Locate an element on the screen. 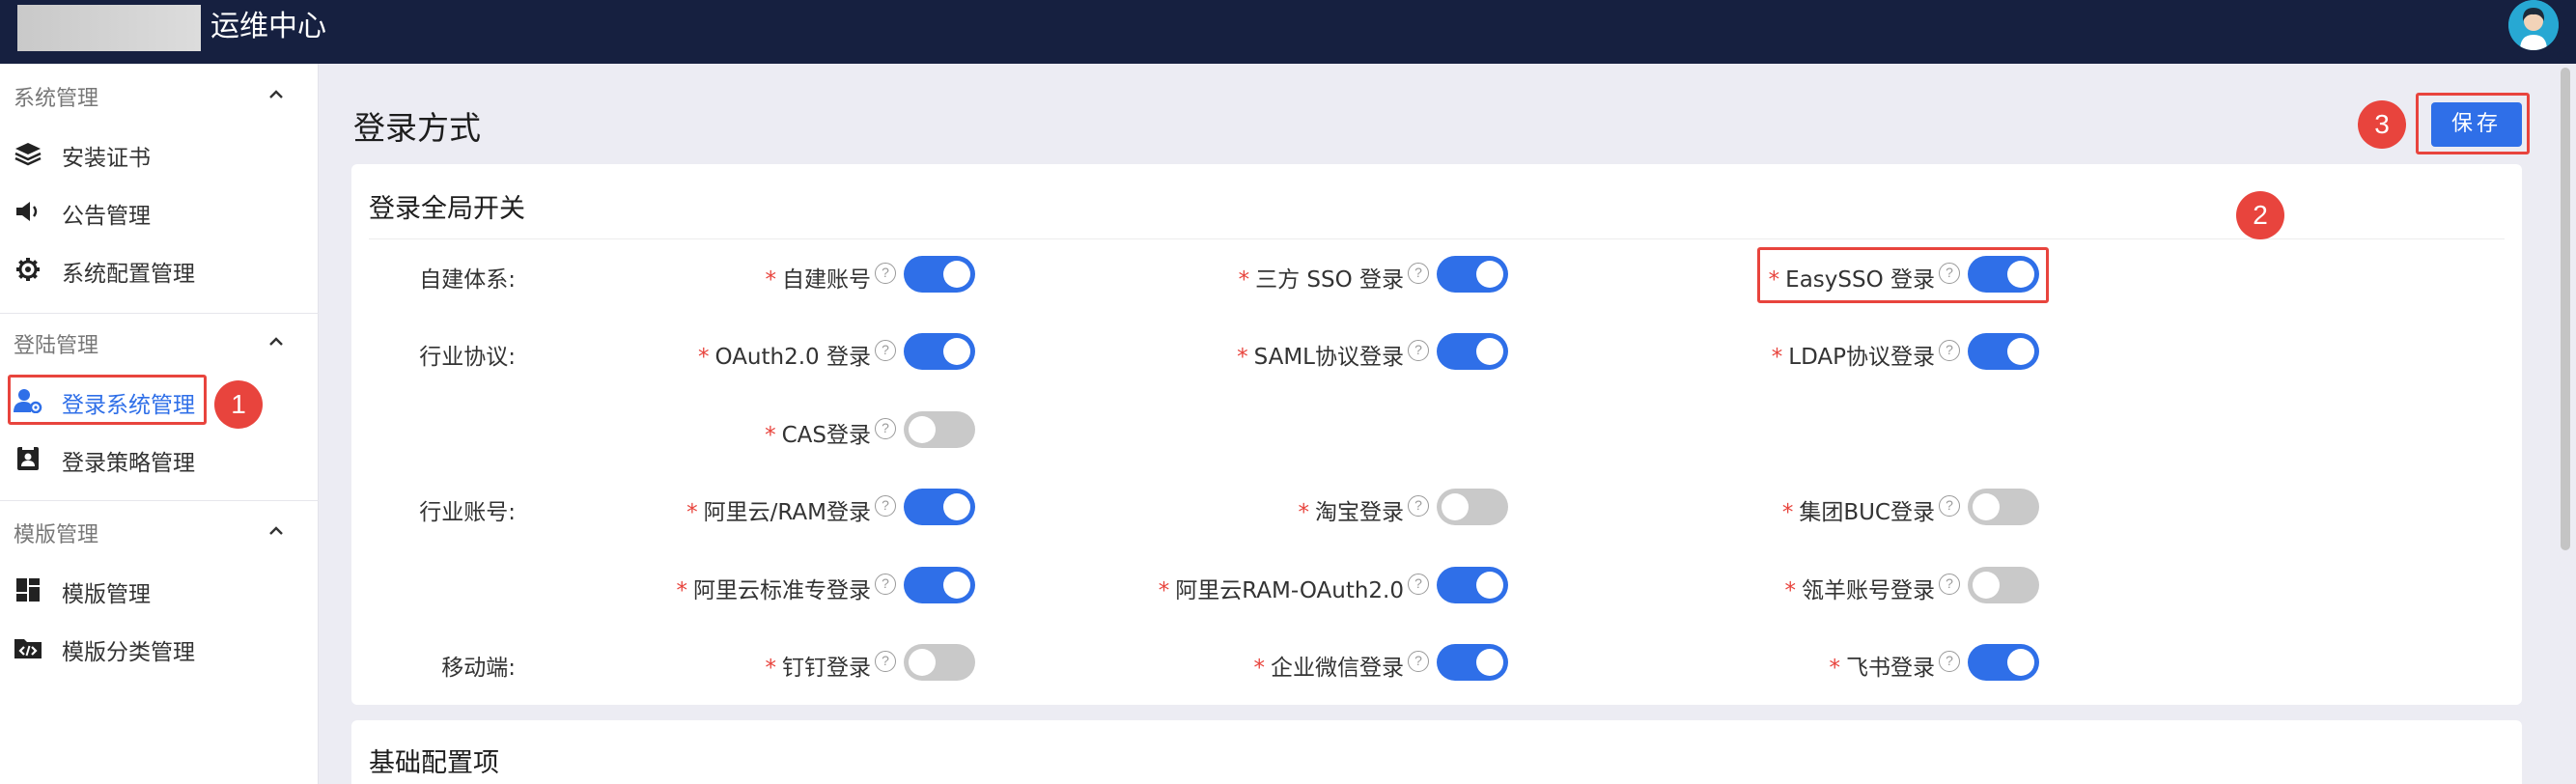 Image resolution: width=2576 pixels, height=784 pixels. toggle-ldap is located at coordinates (2004, 352).